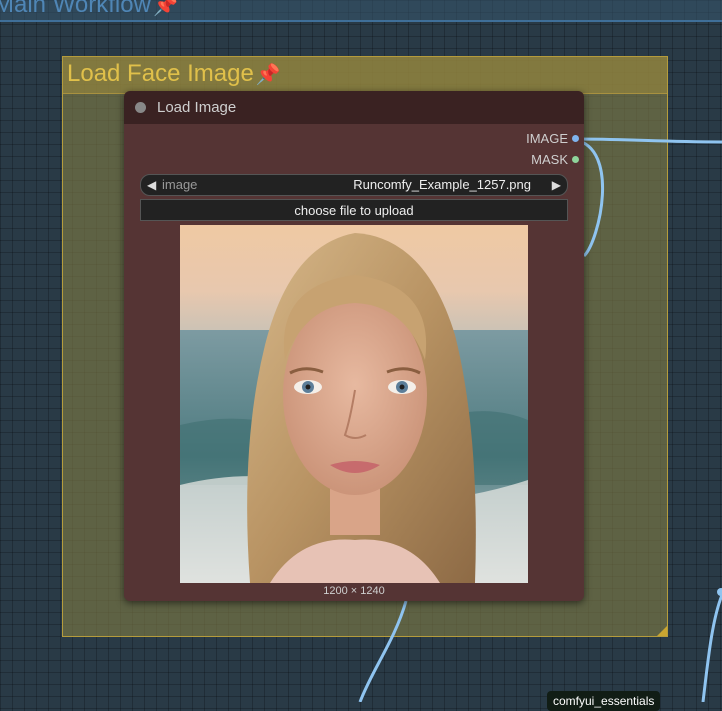 The image size is (722, 711). I want to click on wire-right, so click(711, 648).